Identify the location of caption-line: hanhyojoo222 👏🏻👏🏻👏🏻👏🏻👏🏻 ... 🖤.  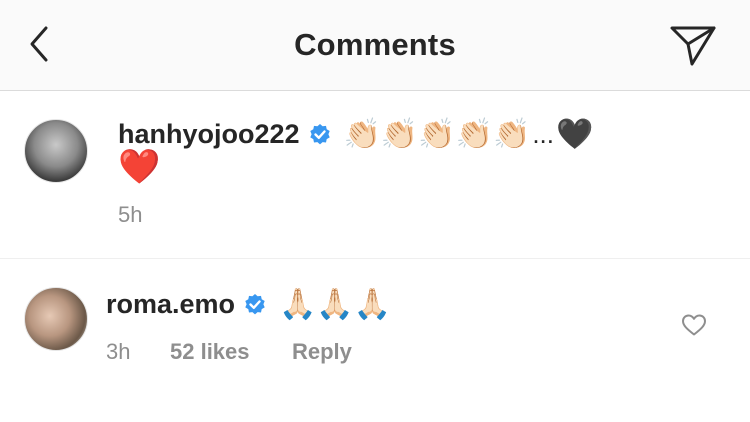
(355, 134).